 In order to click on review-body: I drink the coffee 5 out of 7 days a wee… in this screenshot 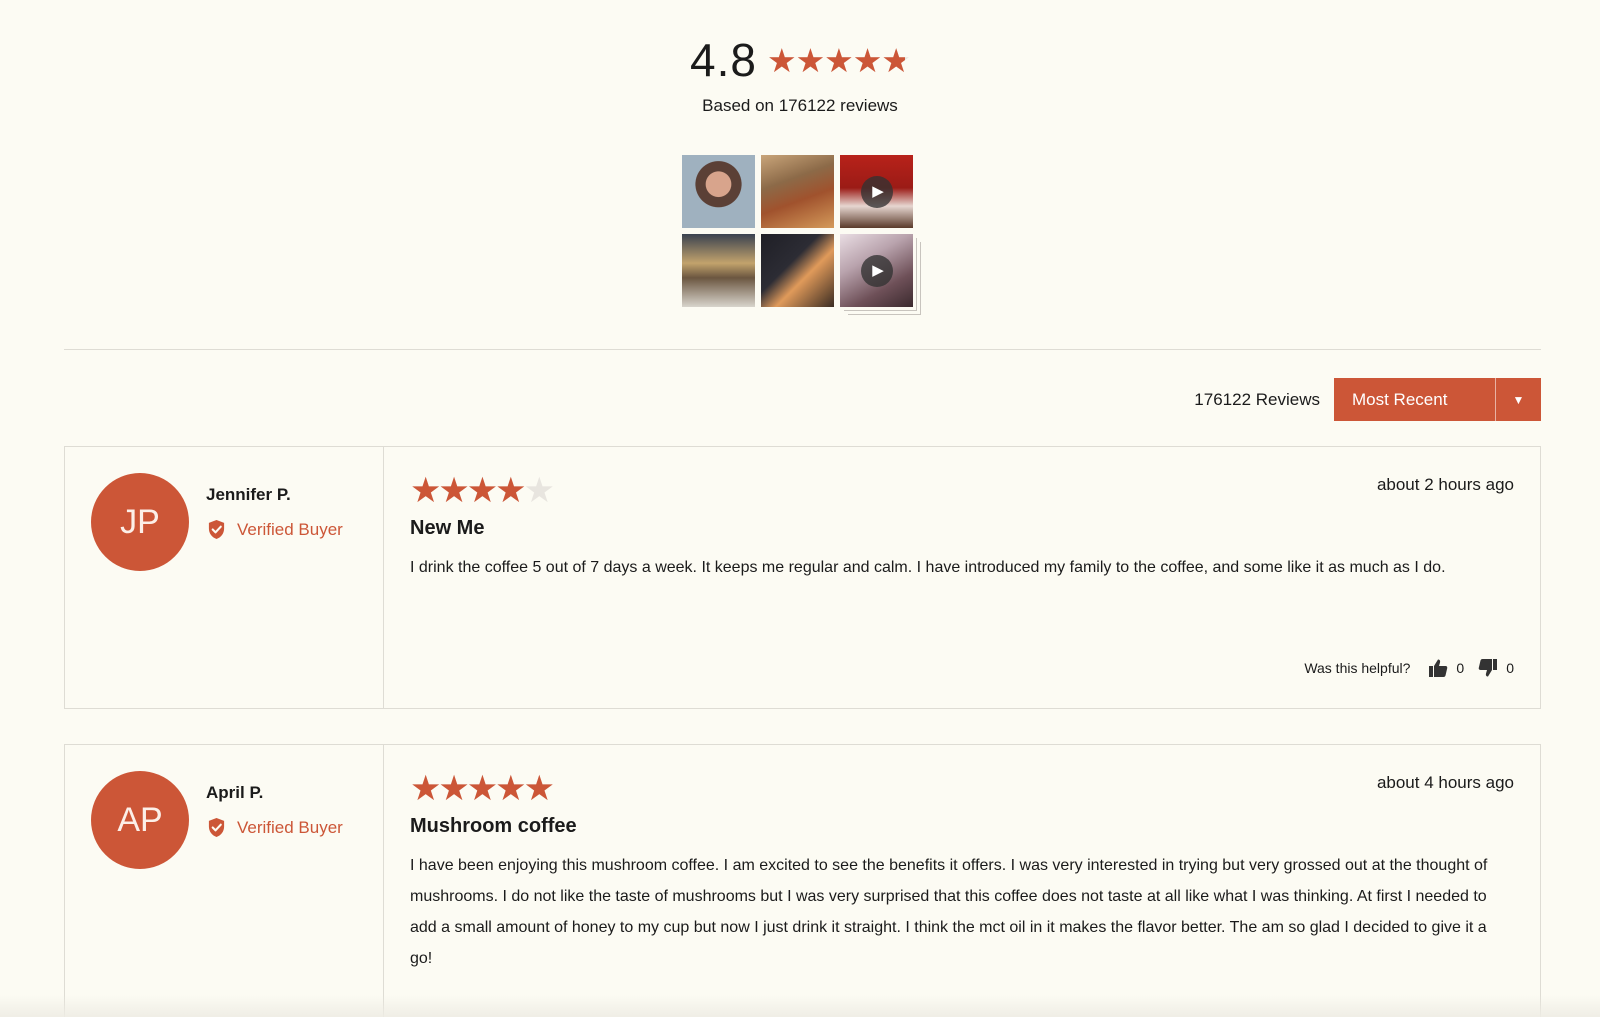, I will do `click(928, 567)`.